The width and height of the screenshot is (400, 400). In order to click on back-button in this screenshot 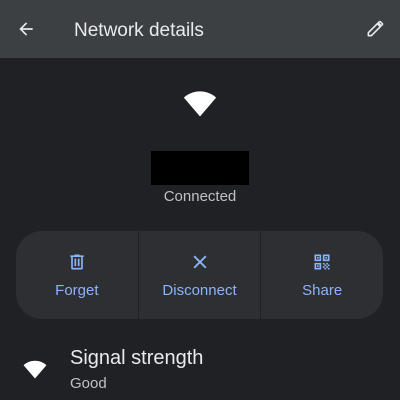, I will do `click(26, 29)`.